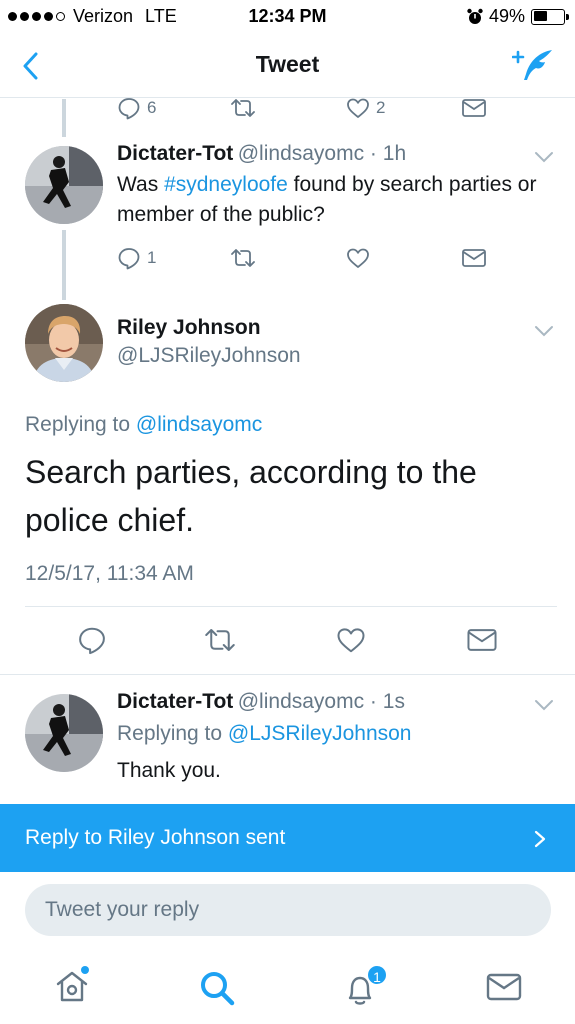 Image resolution: width=575 pixels, height=1024 pixels. Describe the element at coordinates (152, 257) in the screenshot. I see `reply-count: 1` at that location.